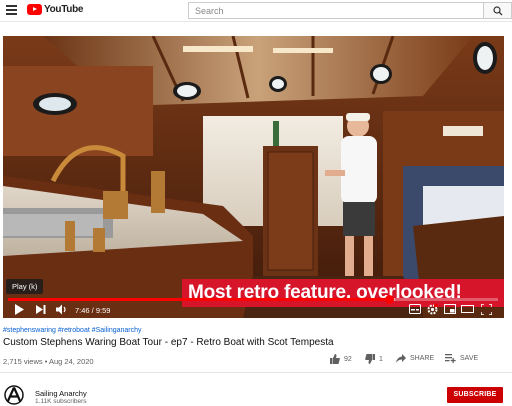 The width and height of the screenshot is (512, 406). Describe the element at coordinates (381, 359) in the screenshot. I see `dislike-count: 1` at that location.